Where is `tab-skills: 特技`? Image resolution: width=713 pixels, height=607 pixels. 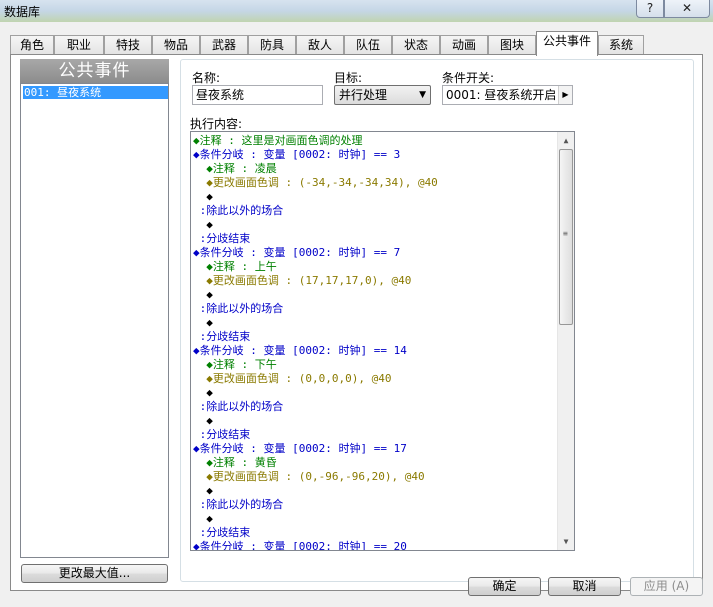
tab-skills: 特技 is located at coordinates (128, 45).